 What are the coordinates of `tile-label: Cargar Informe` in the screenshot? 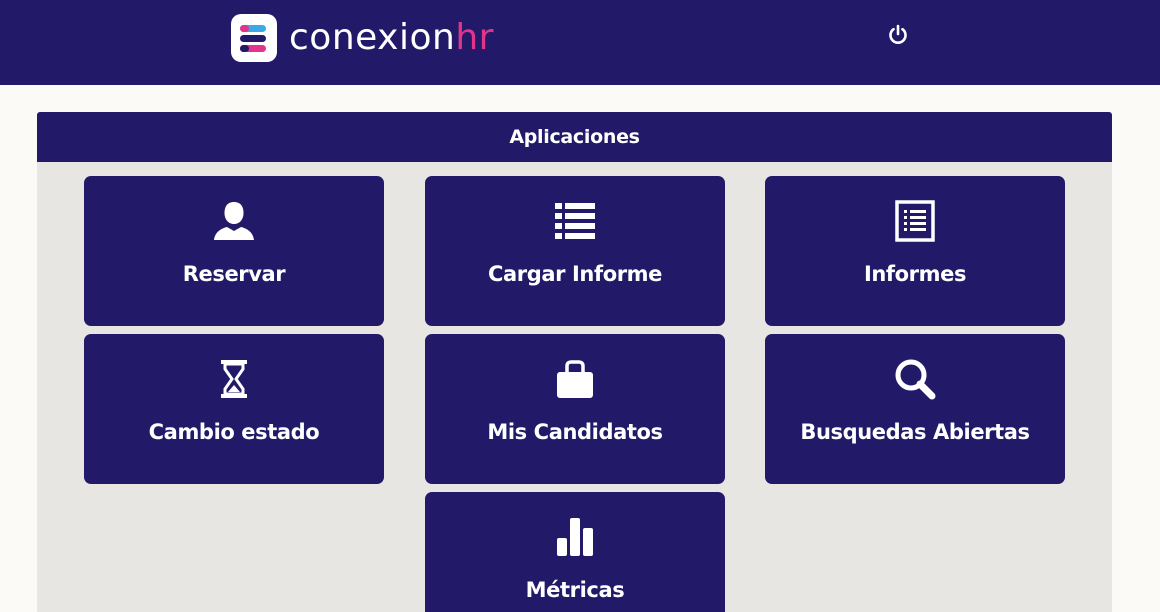 It's located at (575, 274).